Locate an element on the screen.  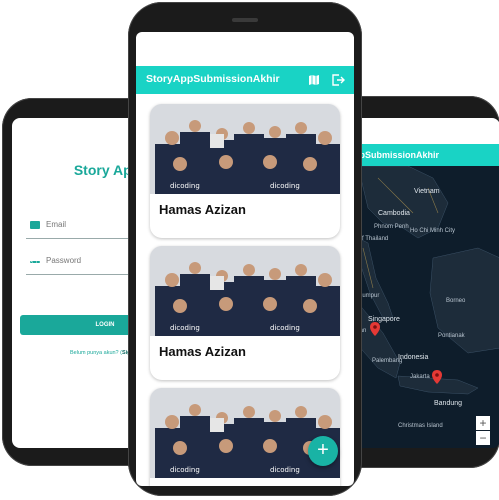
email-placeholder: Email is located at coordinates (56, 224).